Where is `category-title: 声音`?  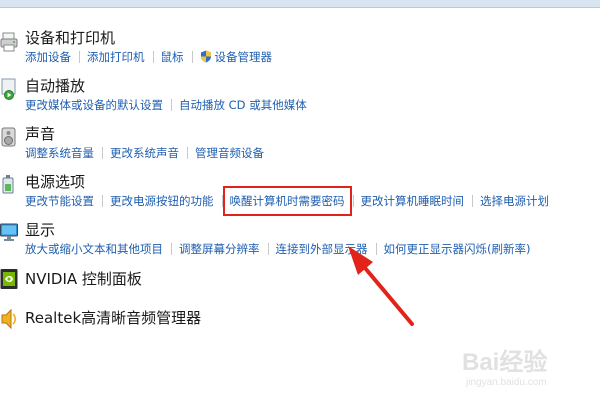
category-title: 声音 is located at coordinates (40, 133).